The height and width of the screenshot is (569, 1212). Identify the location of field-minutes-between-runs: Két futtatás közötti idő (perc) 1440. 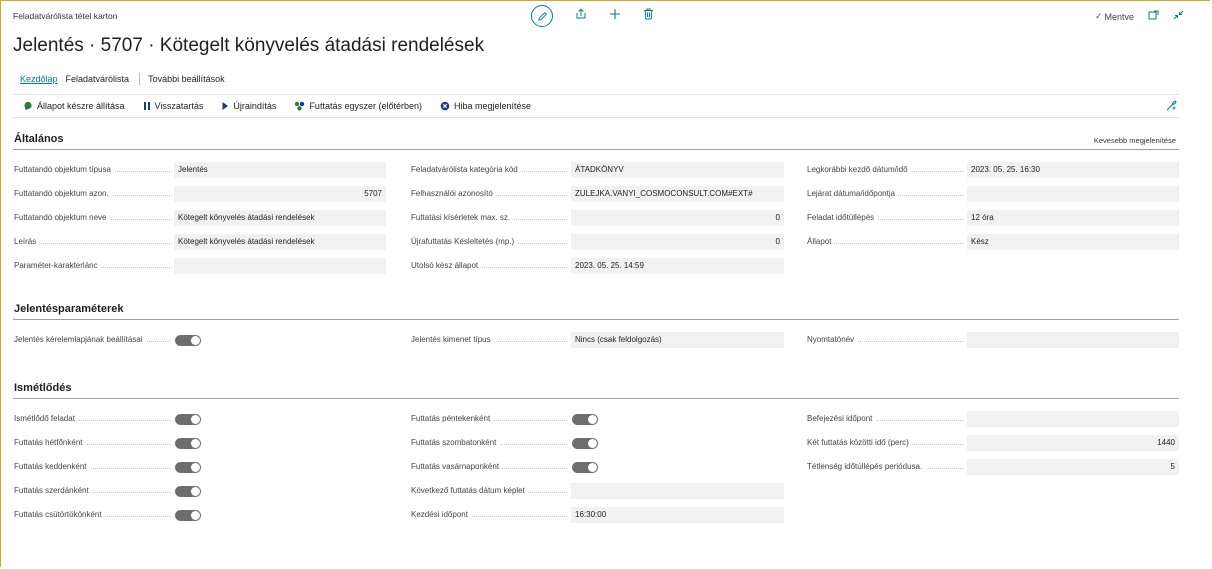
(993, 443).